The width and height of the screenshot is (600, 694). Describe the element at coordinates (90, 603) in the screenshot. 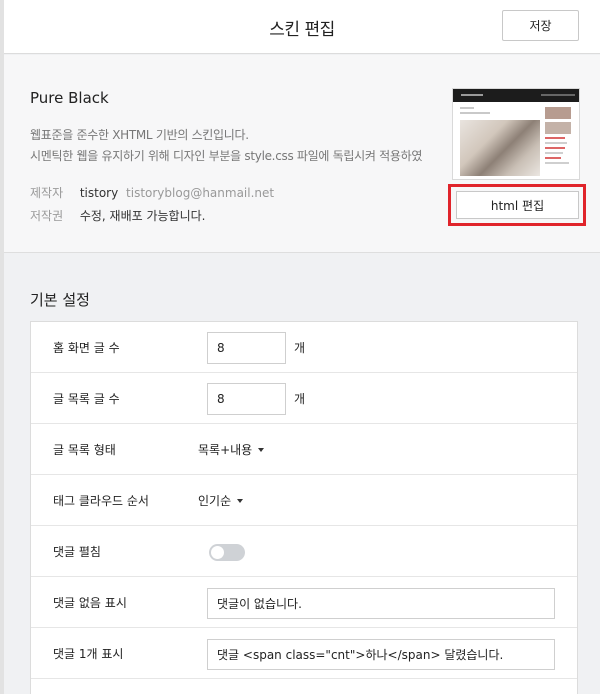

I see `no-comment-label: 댓글 없음 표시` at that location.